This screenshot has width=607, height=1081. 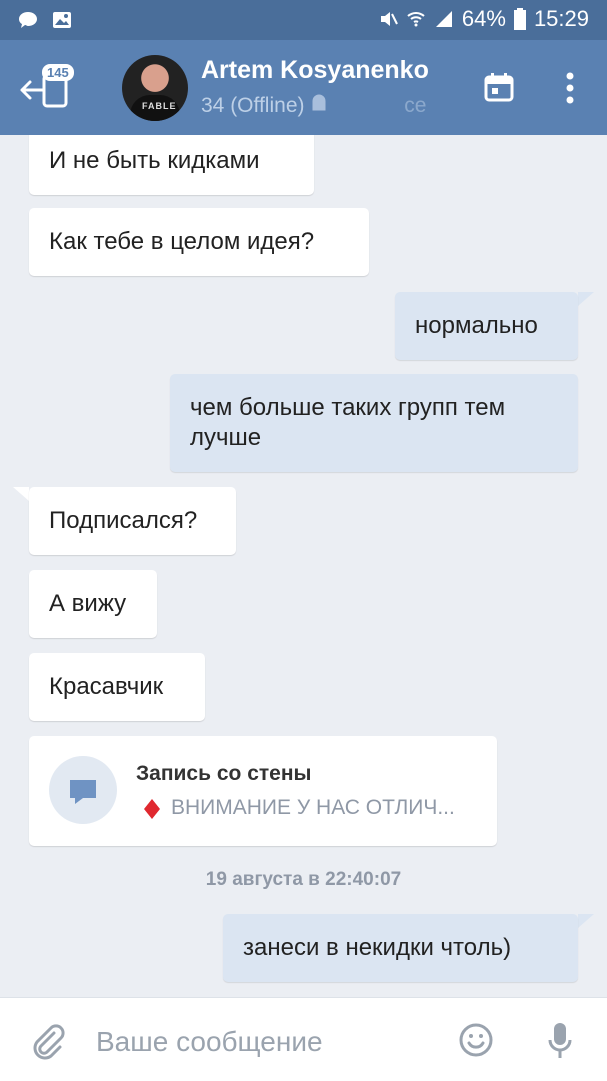 I want to click on wifi-icon, so click(x=416, y=19).